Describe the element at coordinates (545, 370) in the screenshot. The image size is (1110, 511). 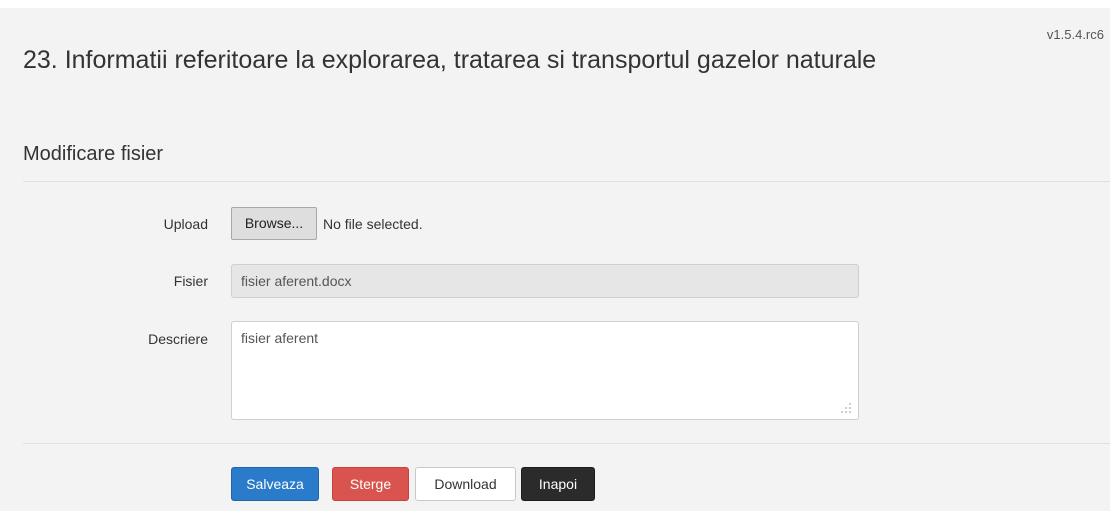
I see `descriere-textarea: fisier aferent` at that location.